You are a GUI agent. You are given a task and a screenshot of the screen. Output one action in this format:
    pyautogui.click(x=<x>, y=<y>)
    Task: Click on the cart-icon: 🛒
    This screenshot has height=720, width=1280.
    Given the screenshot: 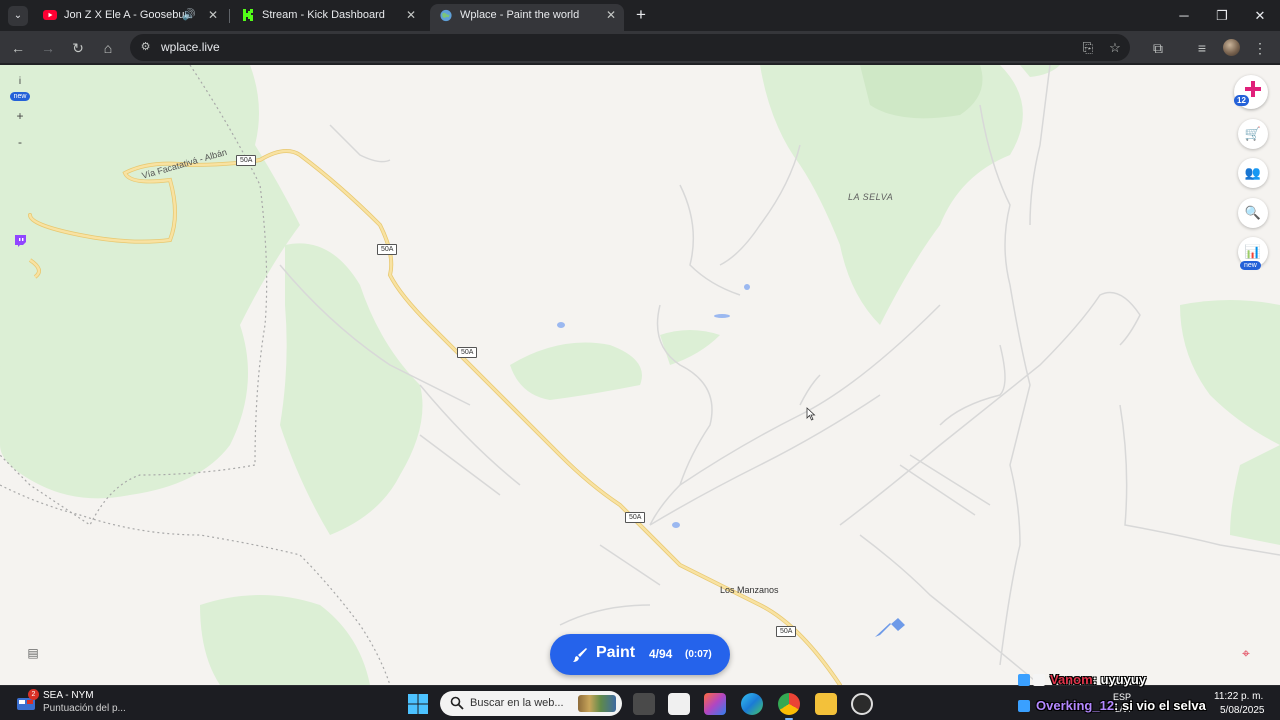 What is the action you would take?
    pyautogui.click(x=1253, y=133)
    